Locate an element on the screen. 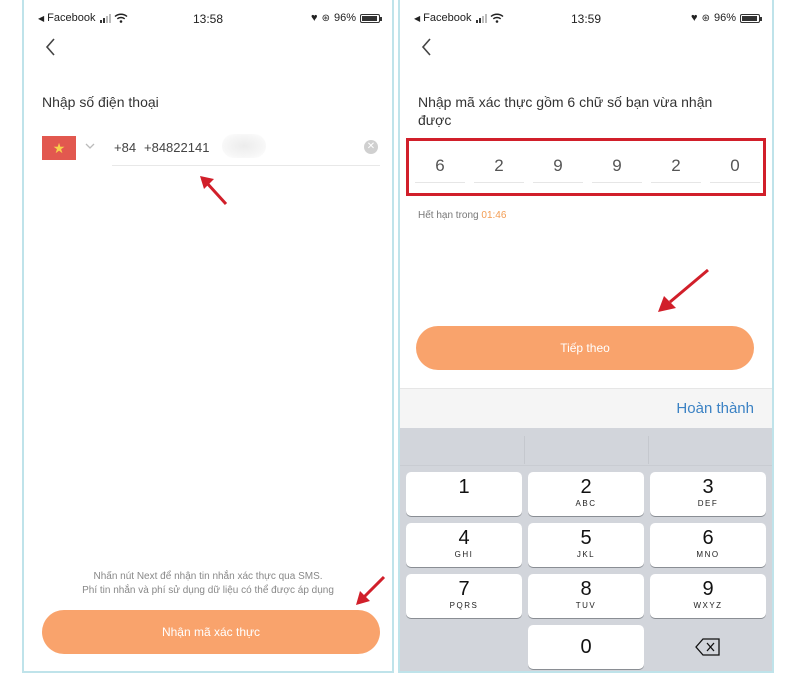  key-9: 9 WXYZ is located at coordinates (708, 596).